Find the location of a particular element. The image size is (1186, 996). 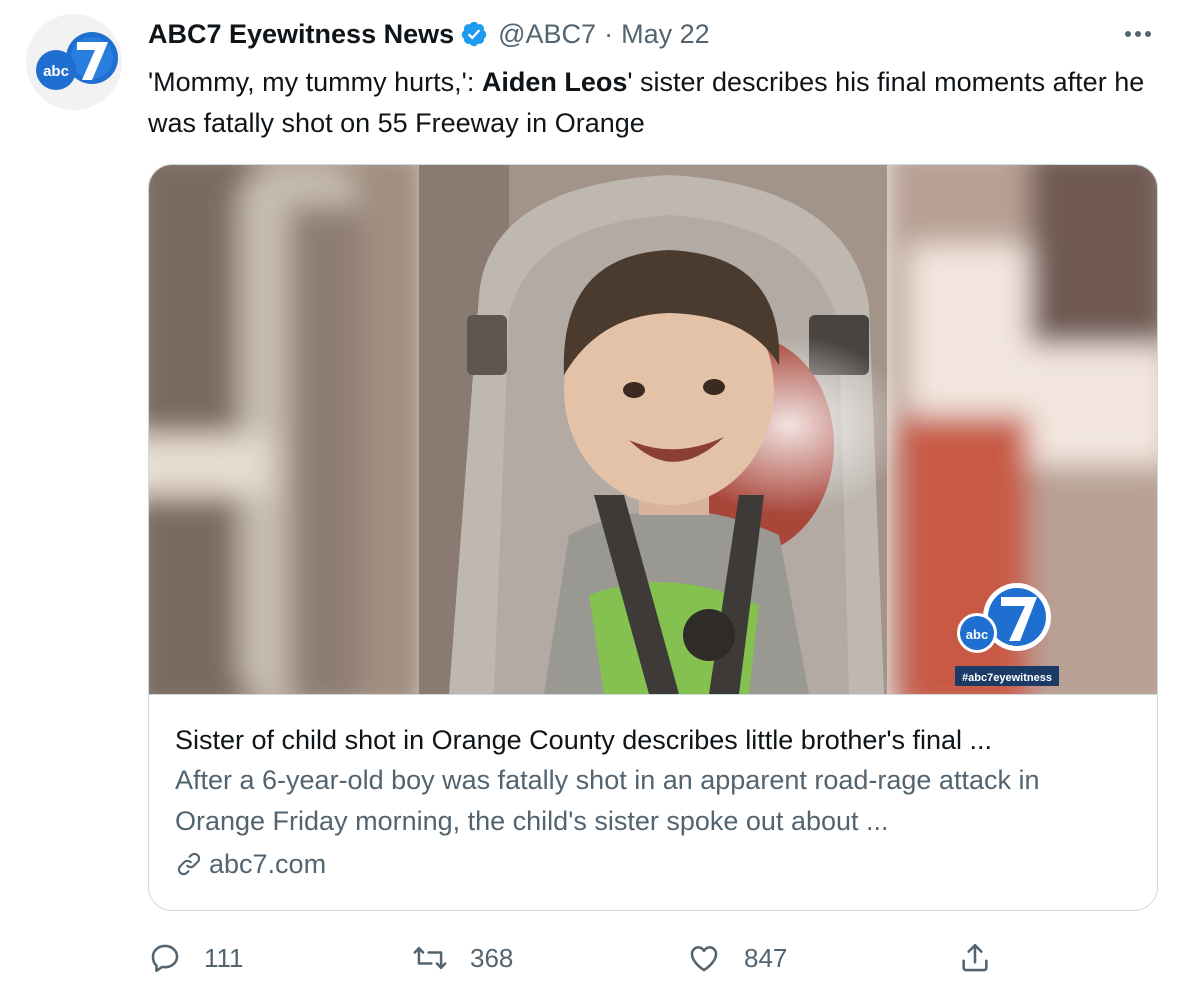

tweet-actions: 111 368 847 is located at coordinates (578, 958).